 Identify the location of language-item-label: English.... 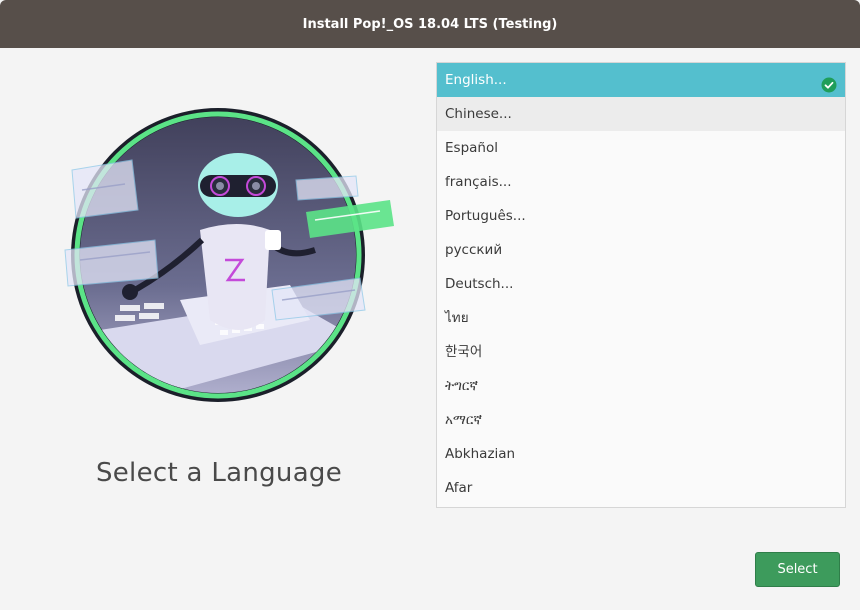
(476, 80).